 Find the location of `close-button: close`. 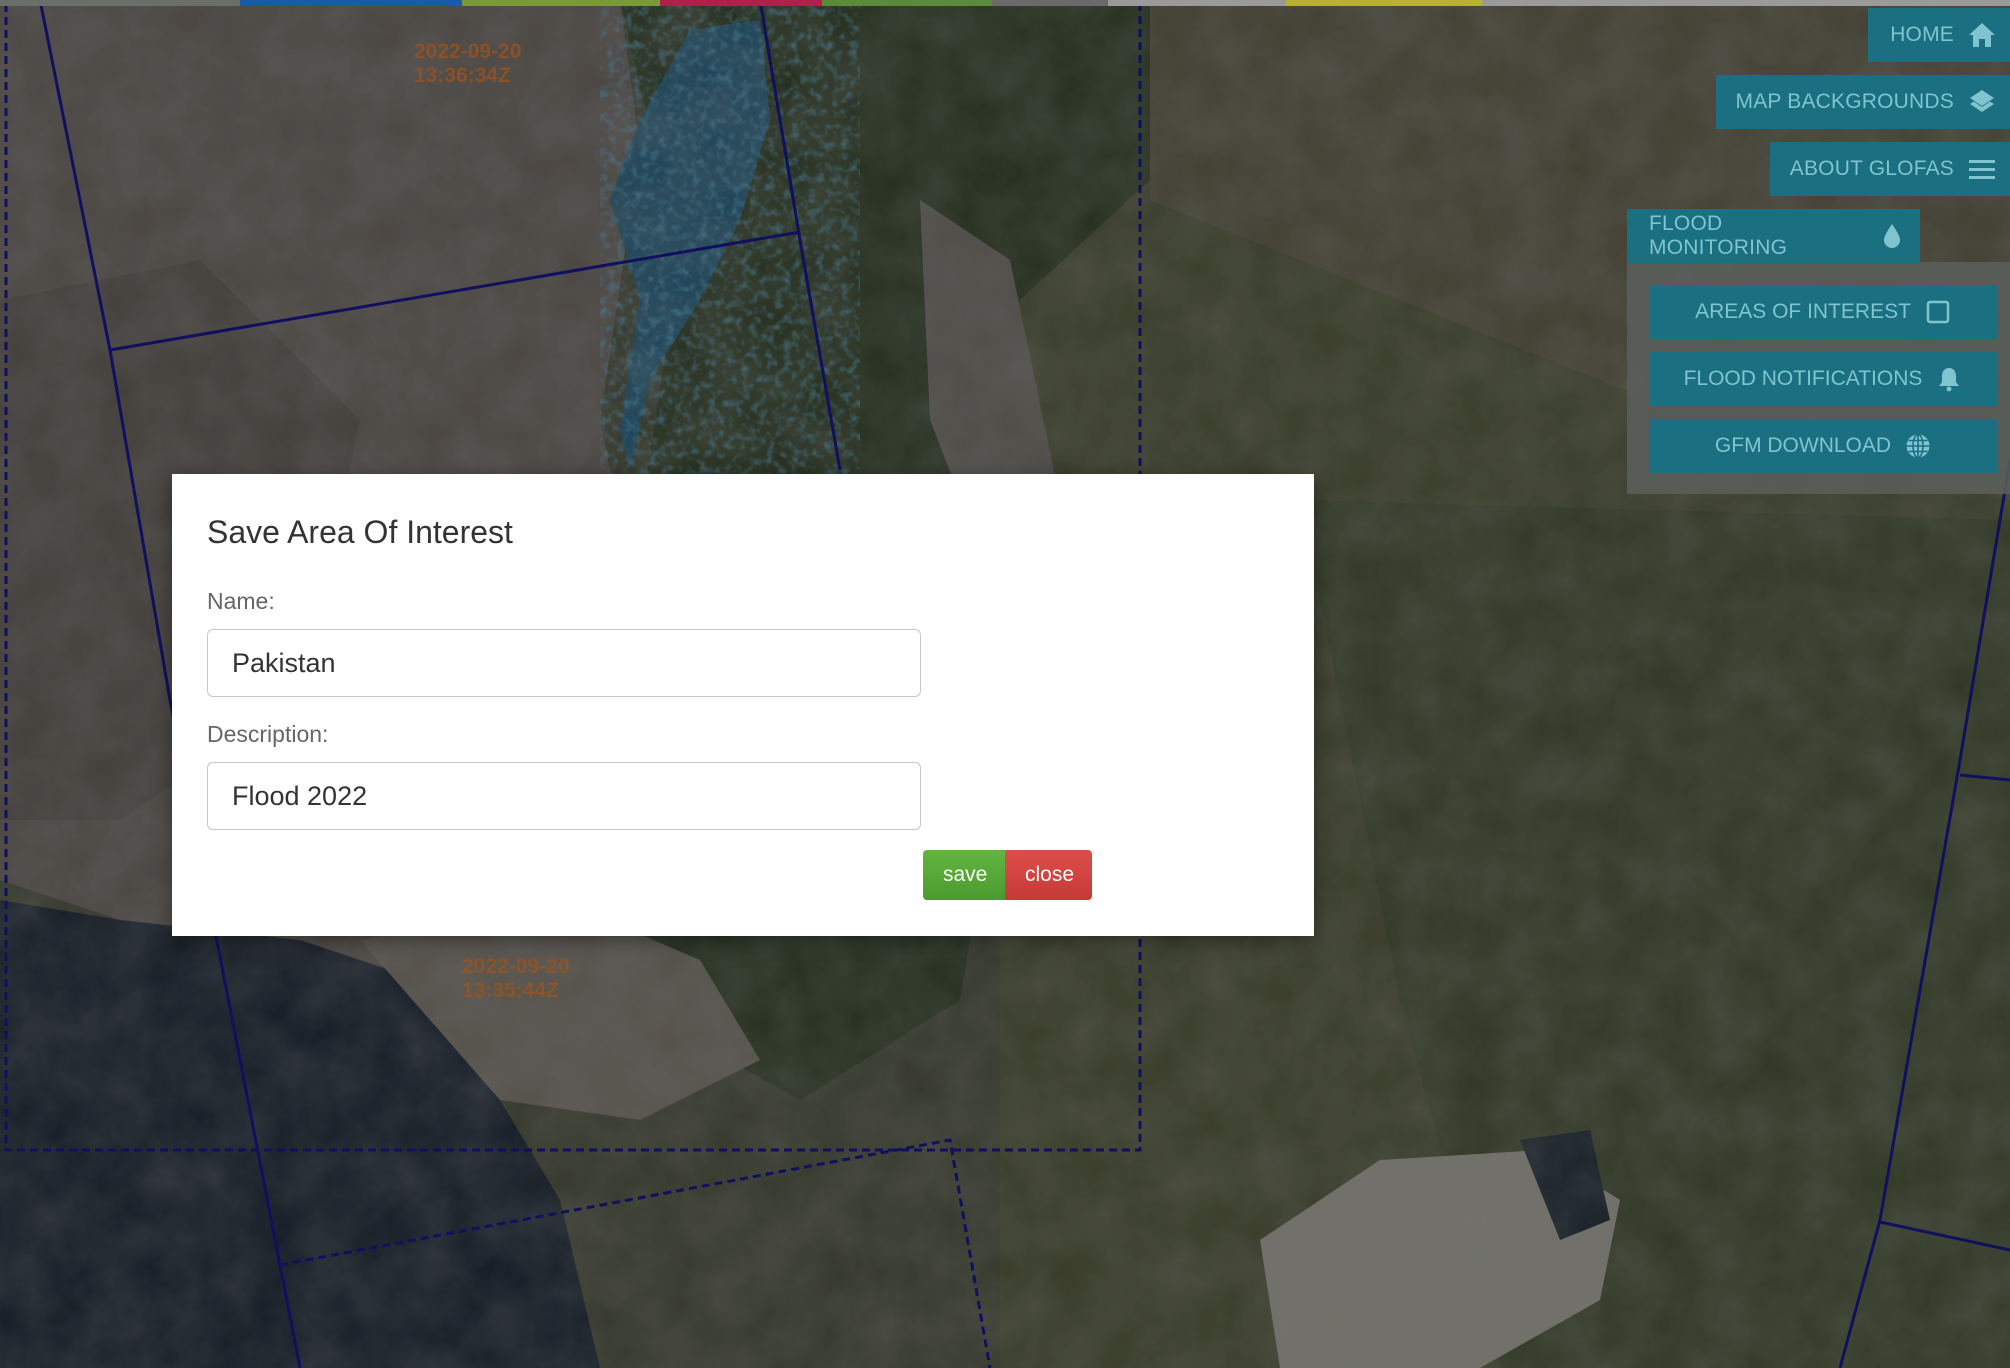

close-button: close is located at coordinates (1048, 875).